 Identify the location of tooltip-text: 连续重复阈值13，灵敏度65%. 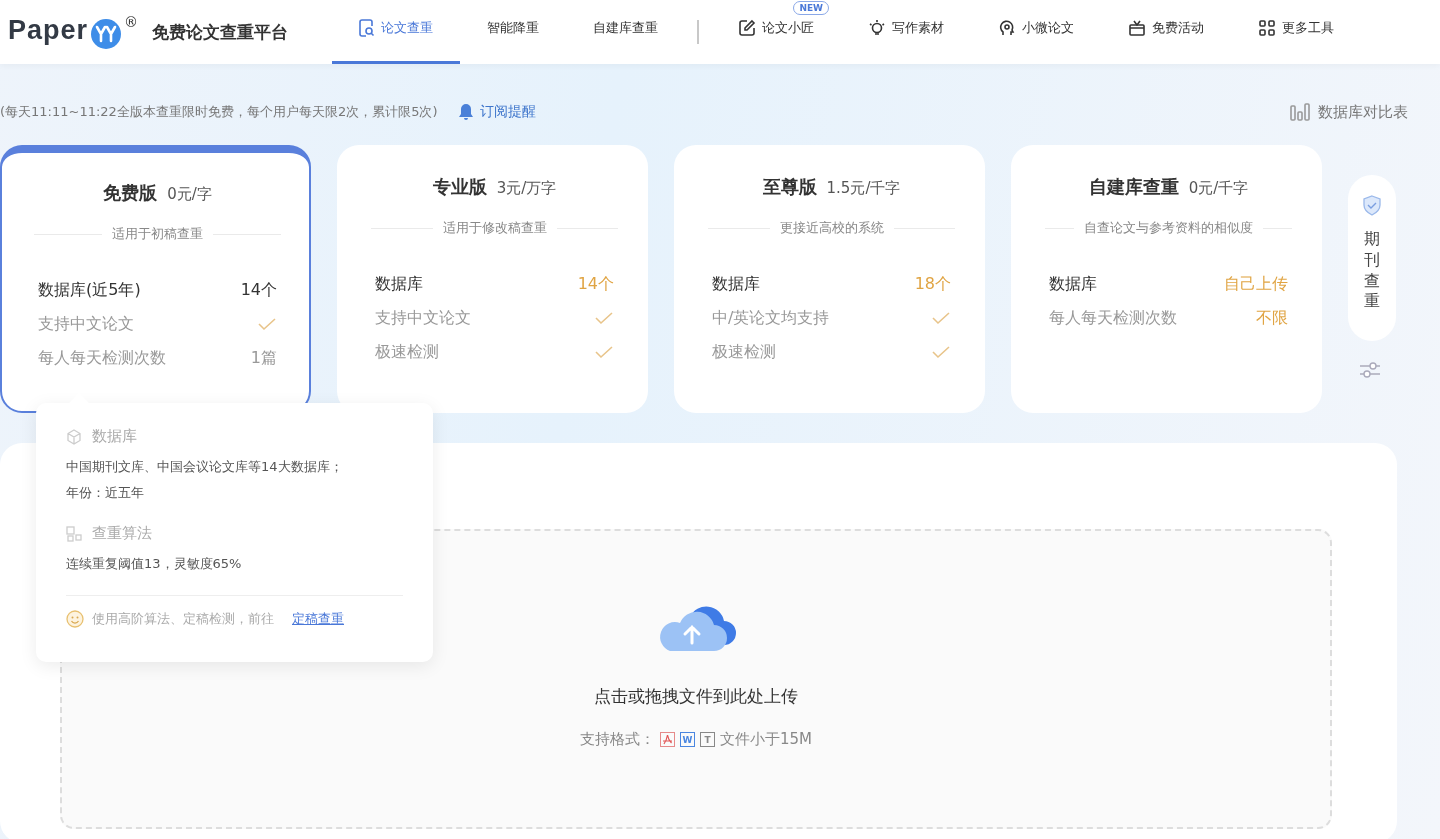
(154, 564).